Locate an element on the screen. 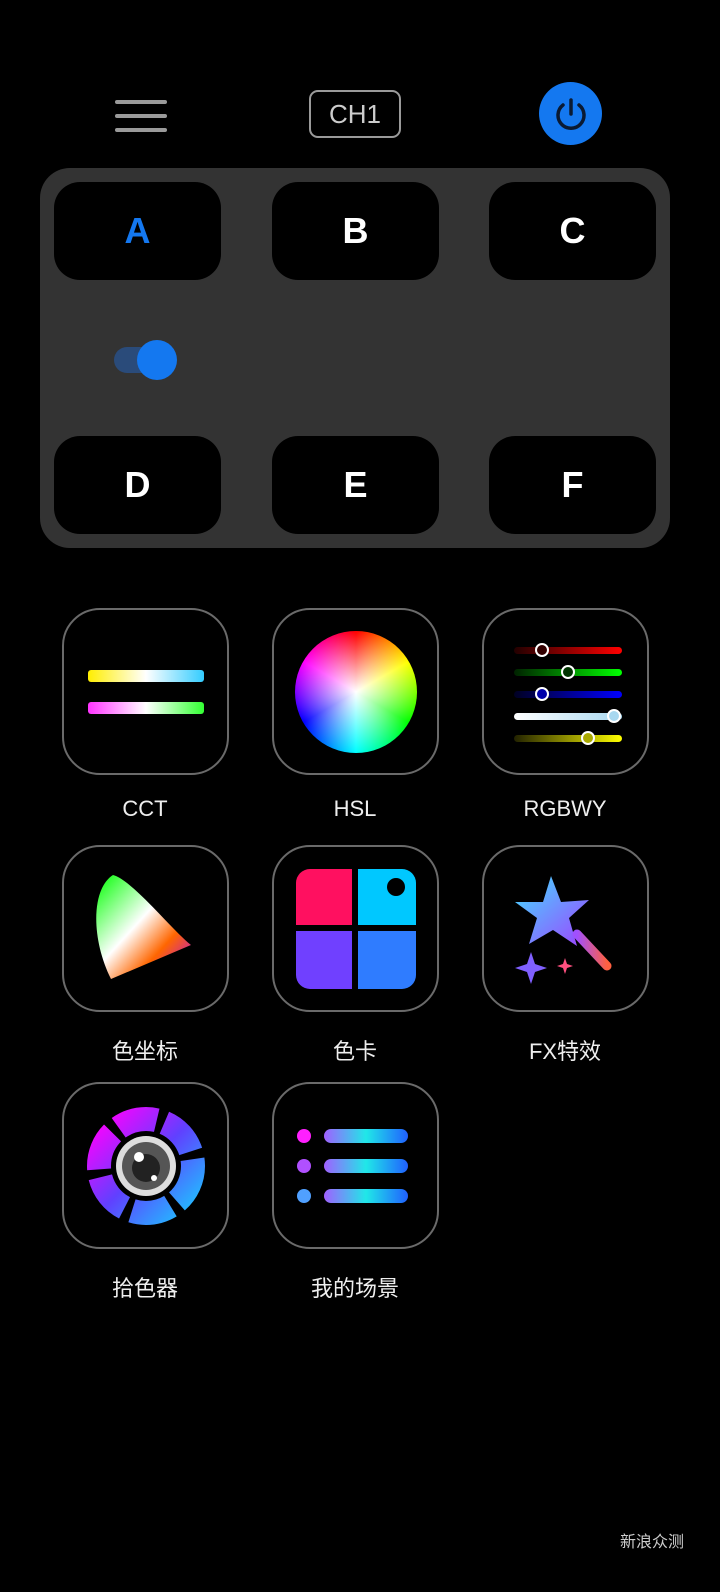  power-button is located at coordinates (570, 113).